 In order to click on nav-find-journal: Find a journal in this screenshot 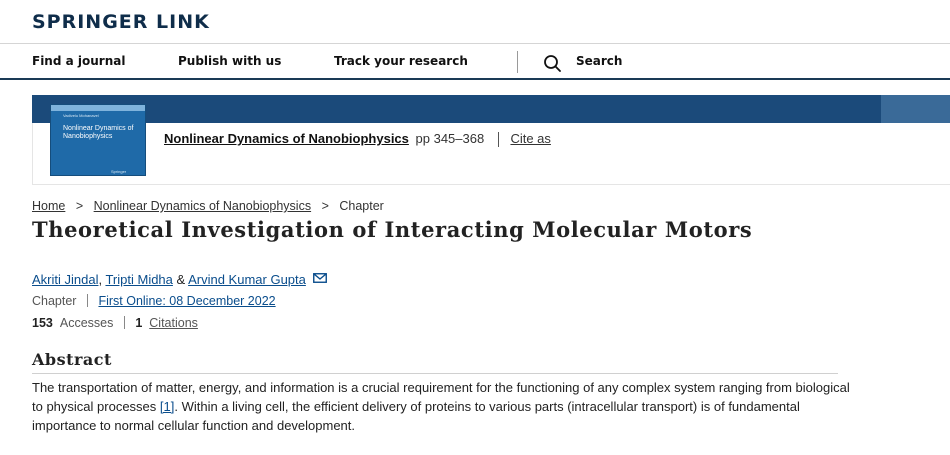, I will do `click(78, 61)`.